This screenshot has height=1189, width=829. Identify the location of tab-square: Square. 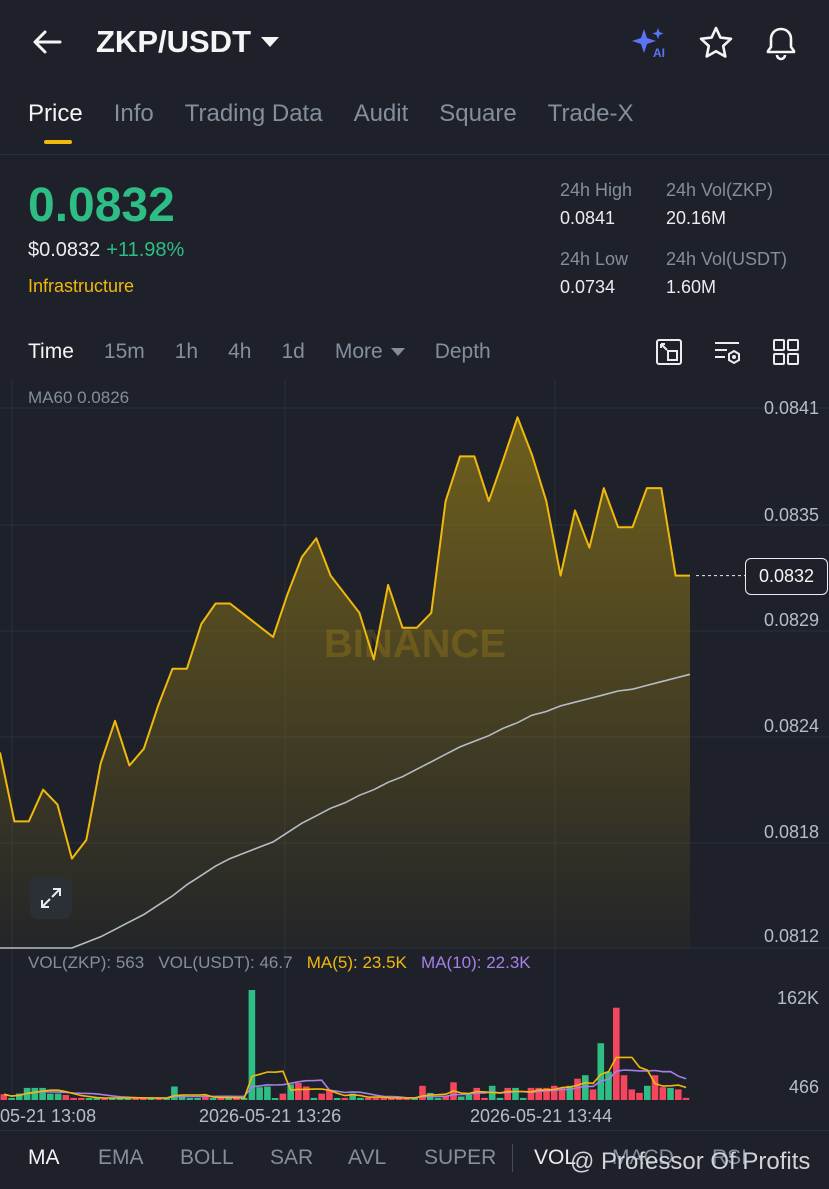
(477, 122).